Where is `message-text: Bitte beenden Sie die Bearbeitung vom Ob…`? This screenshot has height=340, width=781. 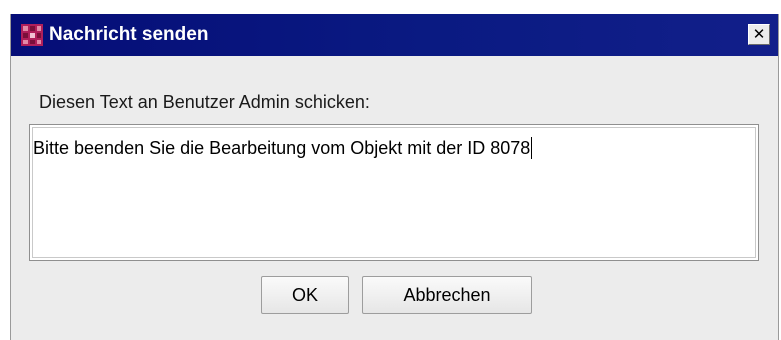
message-text: Bitte beenden Sie die Bearbeitung vom Ob… is located at coordinates (283, 148).